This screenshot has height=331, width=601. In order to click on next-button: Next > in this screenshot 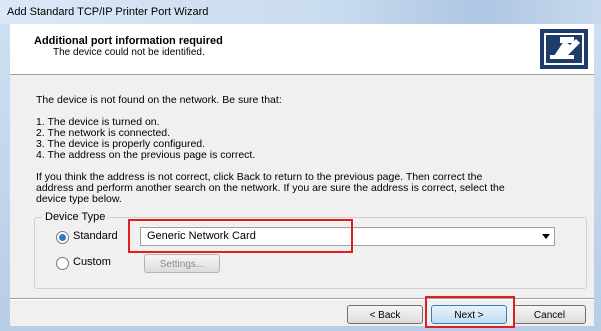, I will do `click(469, 314)`.